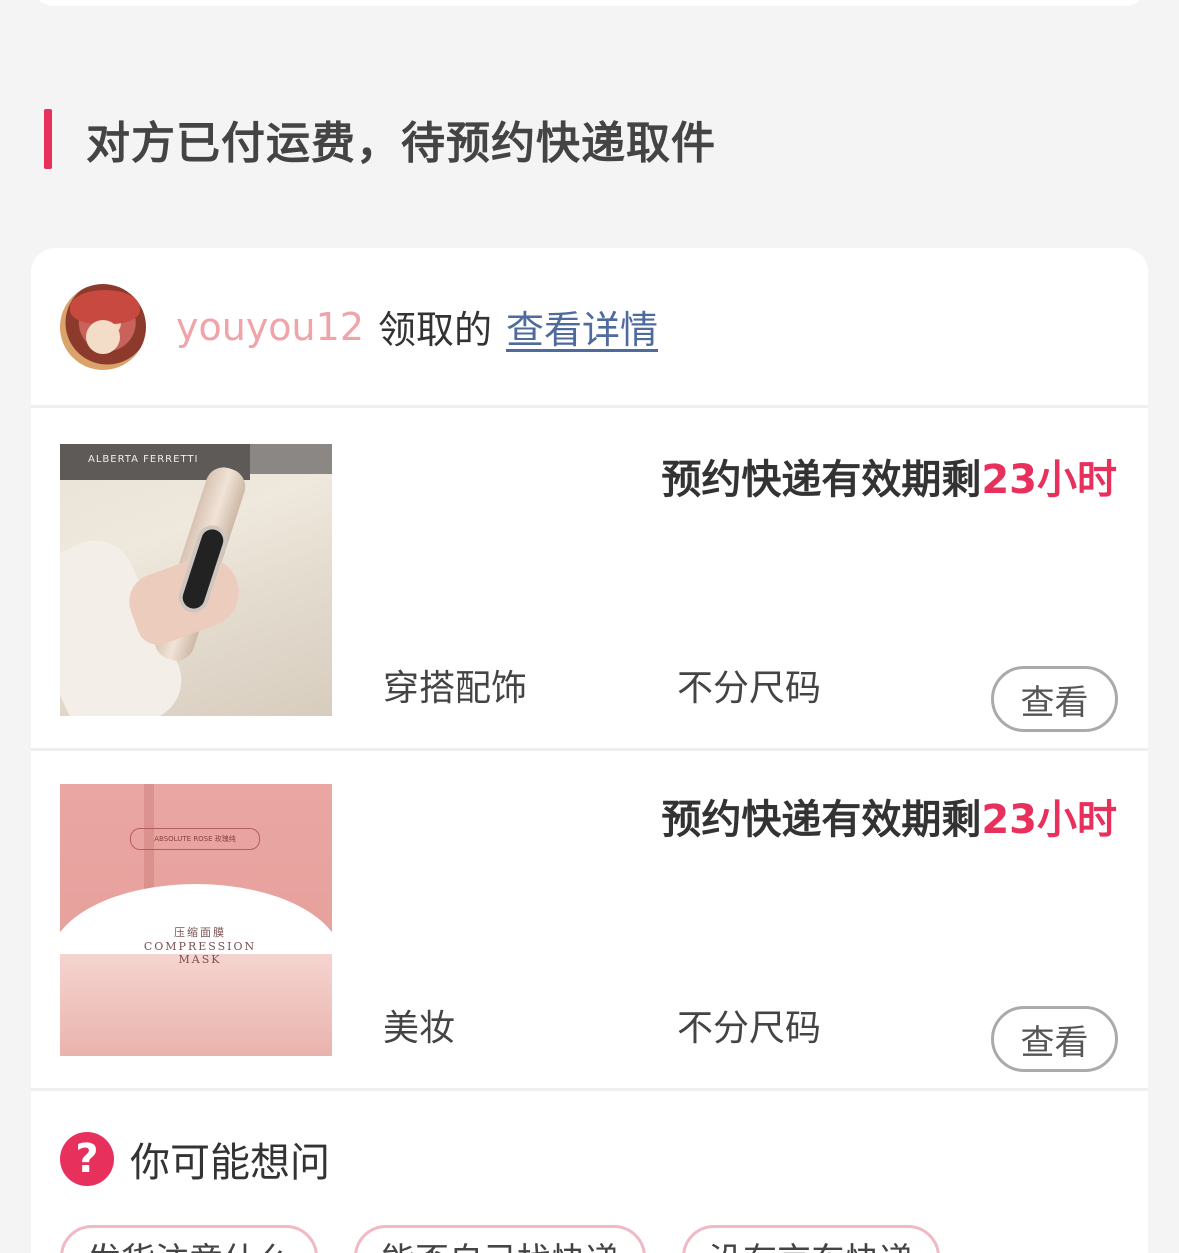  I want to click on section-header: 对方已付运费，待预约快递取件, so click(380, 139).